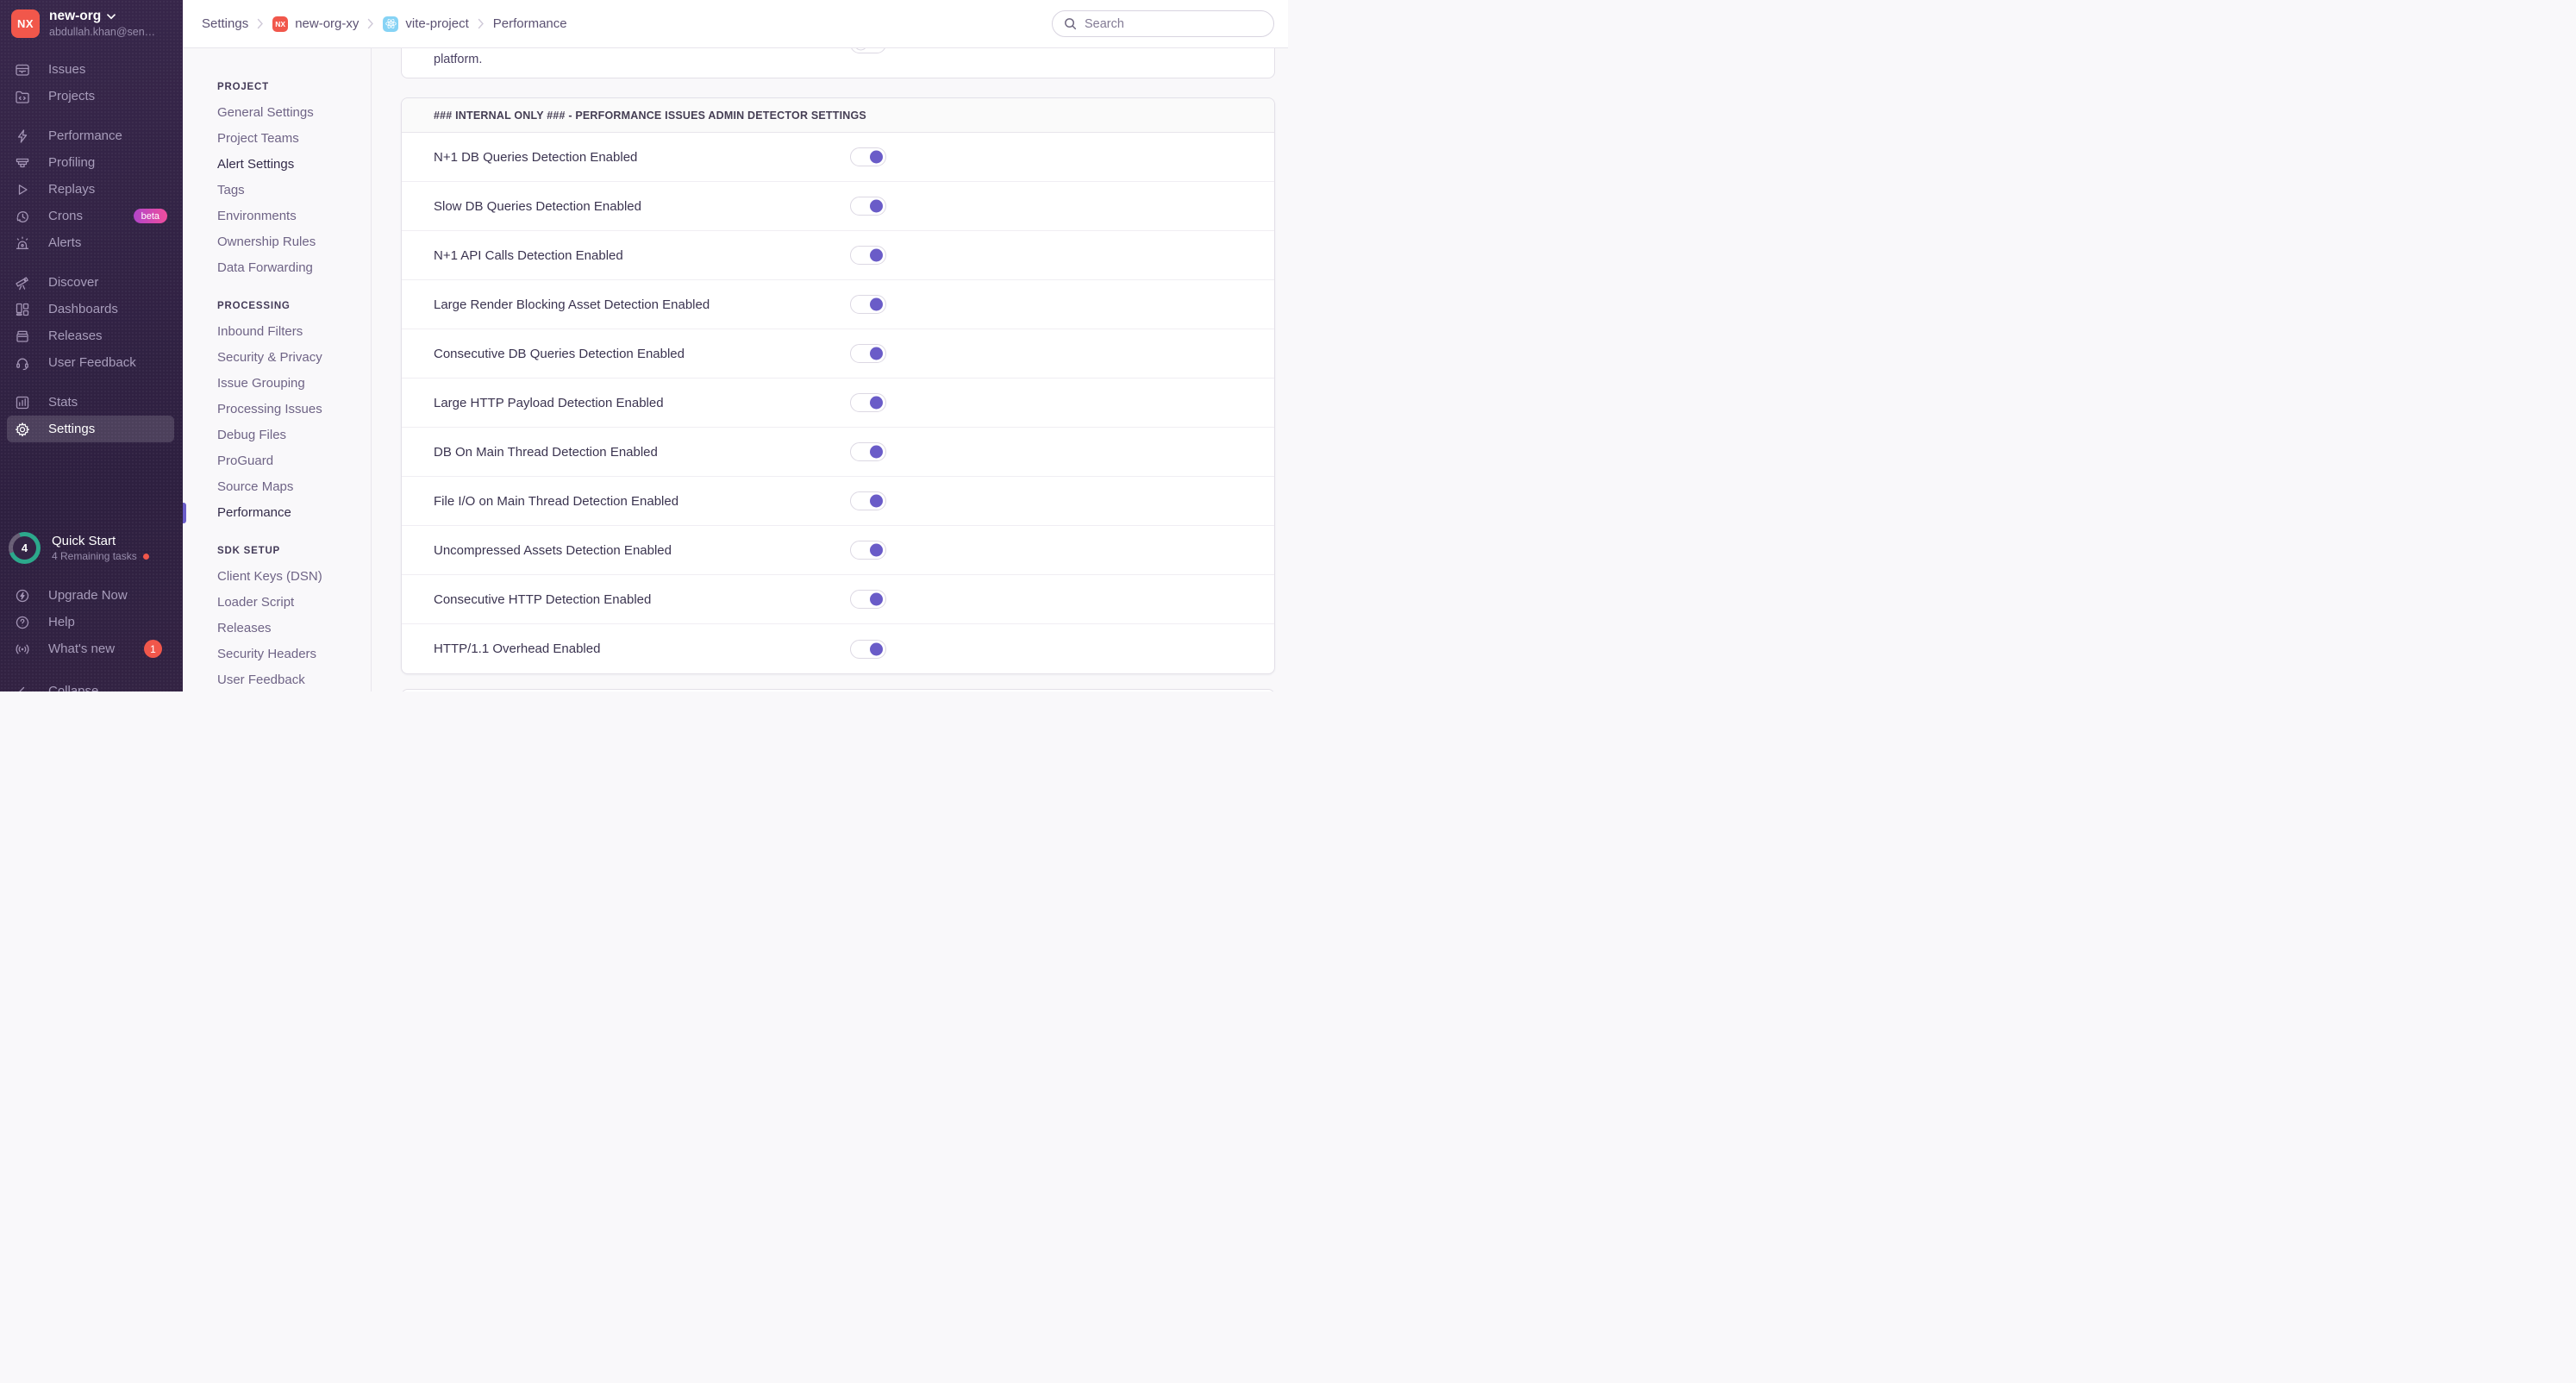 This screenshot has height=1383, width=2576. I want to click on sidebar-item-label: Releases, so click(76, 336).